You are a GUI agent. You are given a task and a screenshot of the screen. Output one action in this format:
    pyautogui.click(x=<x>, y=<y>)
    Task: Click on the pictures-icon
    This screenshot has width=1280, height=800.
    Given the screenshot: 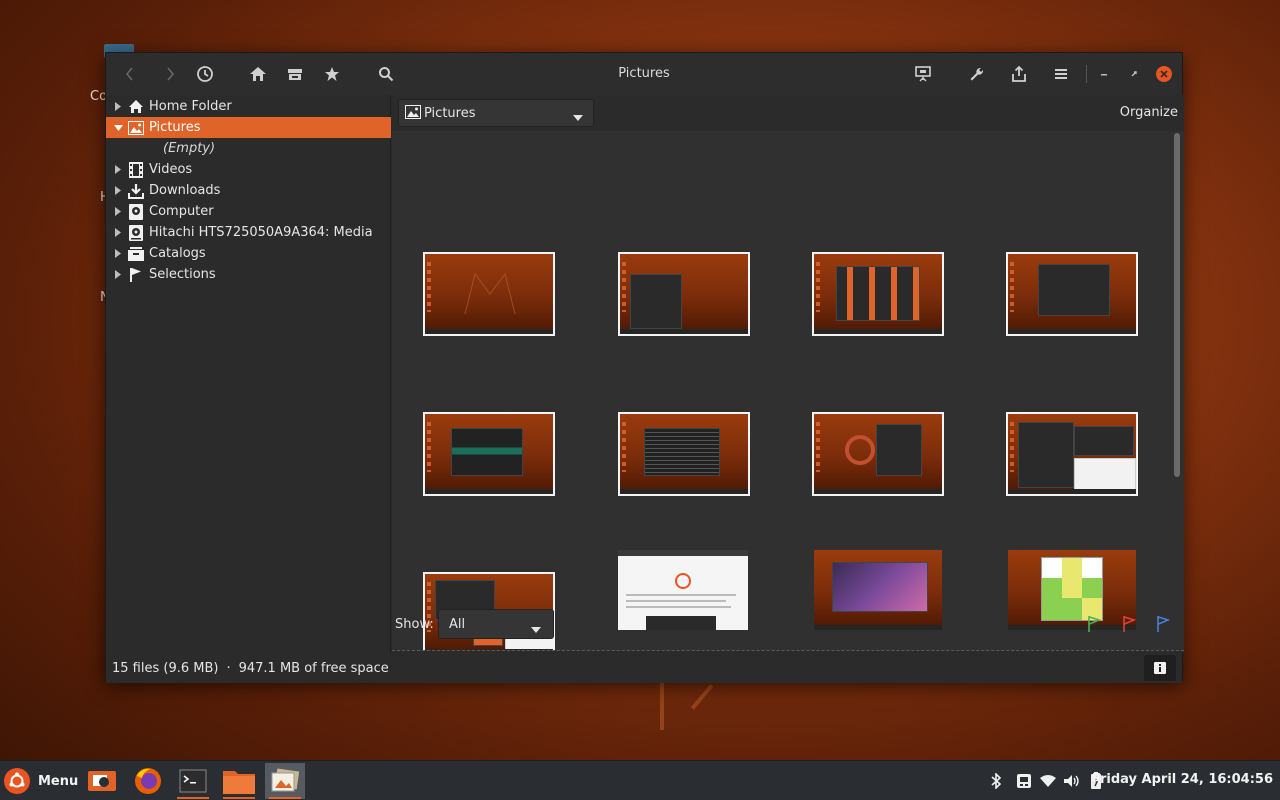 What is the action you would take?
    pyautogui.click(x=136, y=128)
    